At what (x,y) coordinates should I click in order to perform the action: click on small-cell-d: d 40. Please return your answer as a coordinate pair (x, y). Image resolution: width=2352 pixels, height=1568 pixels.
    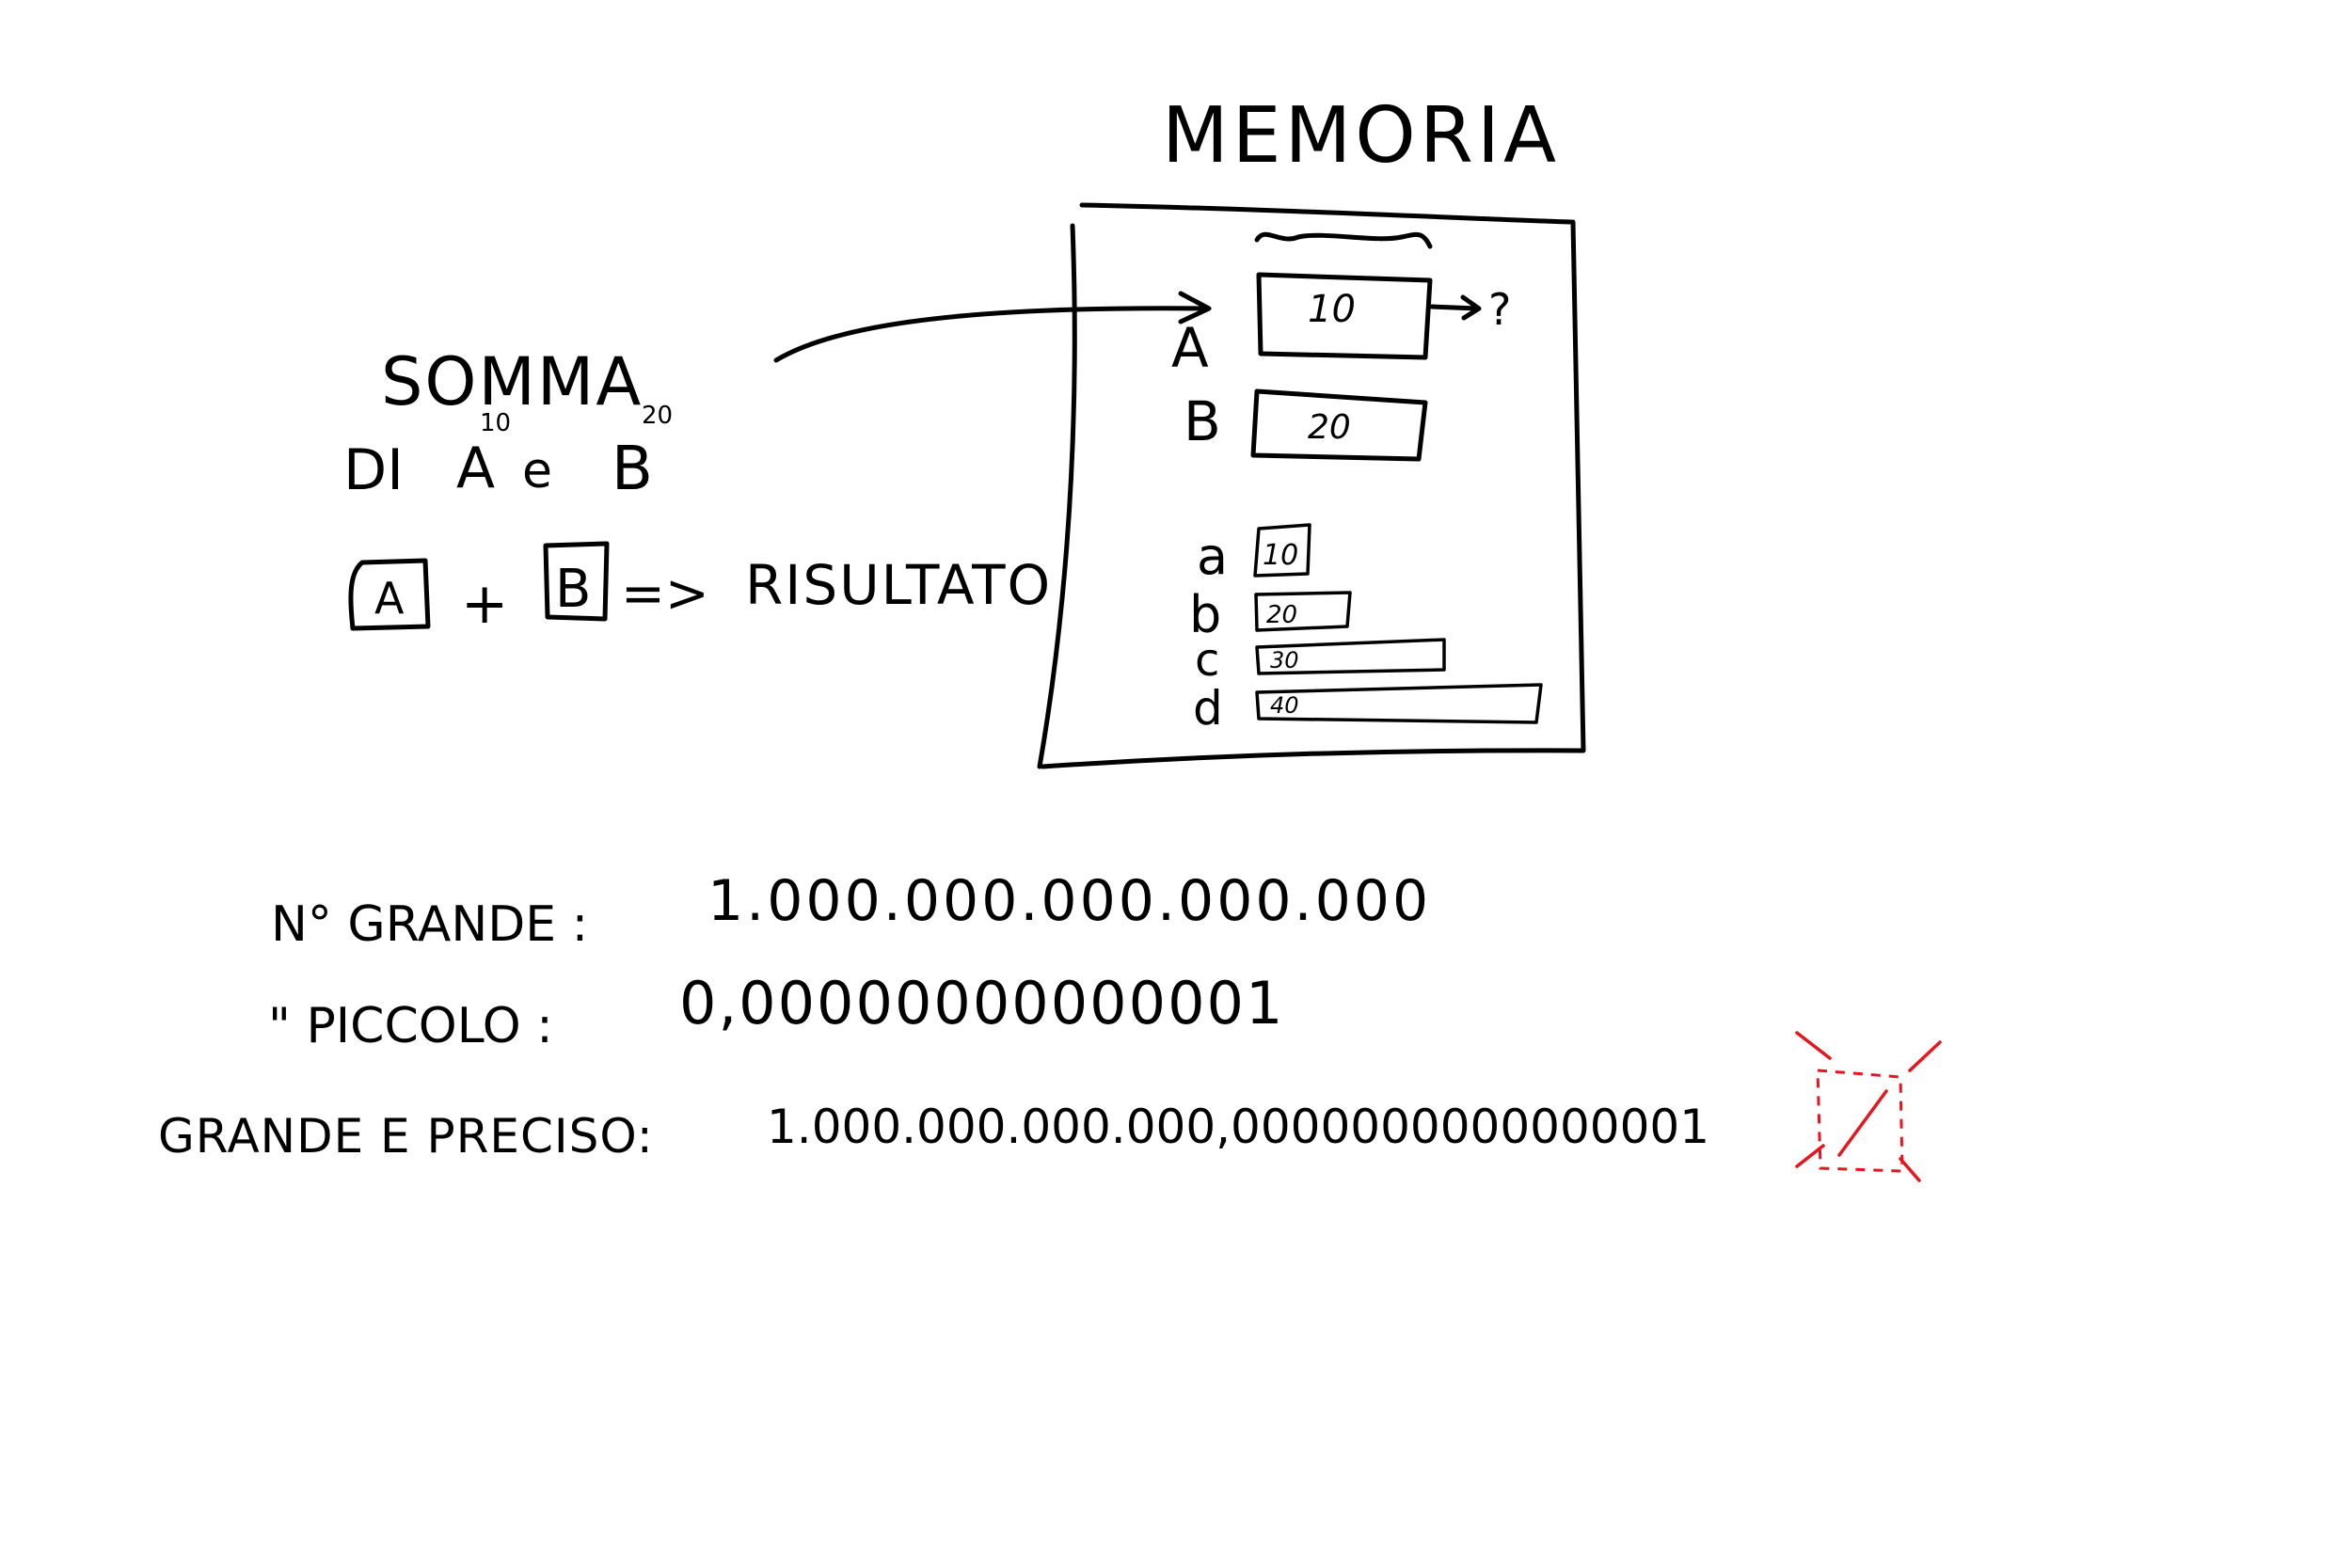
    Looking at the image, I should click on (1368, 709).